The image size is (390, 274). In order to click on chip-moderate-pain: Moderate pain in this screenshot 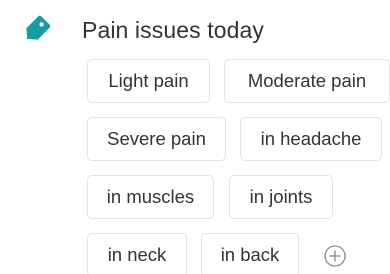, I will do `click(307, 81)`.